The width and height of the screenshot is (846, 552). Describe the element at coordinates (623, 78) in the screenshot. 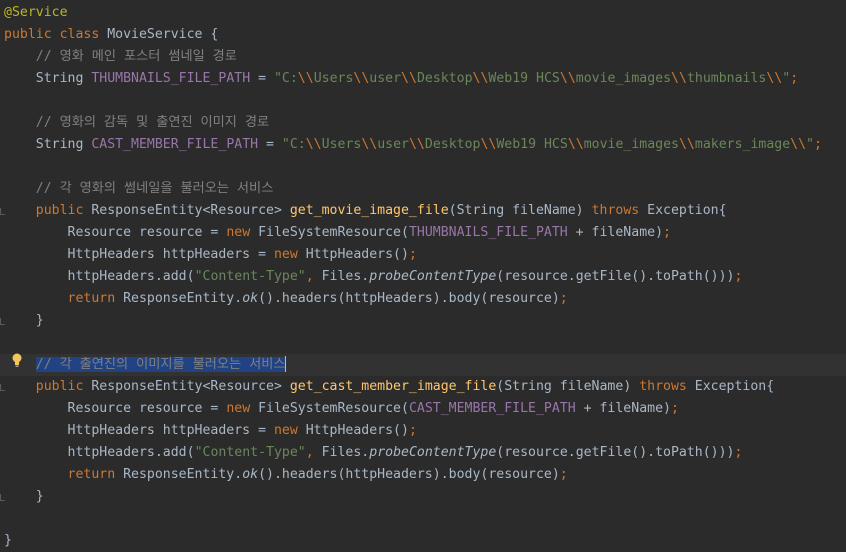

I see `code-token: movie_images` at that location.